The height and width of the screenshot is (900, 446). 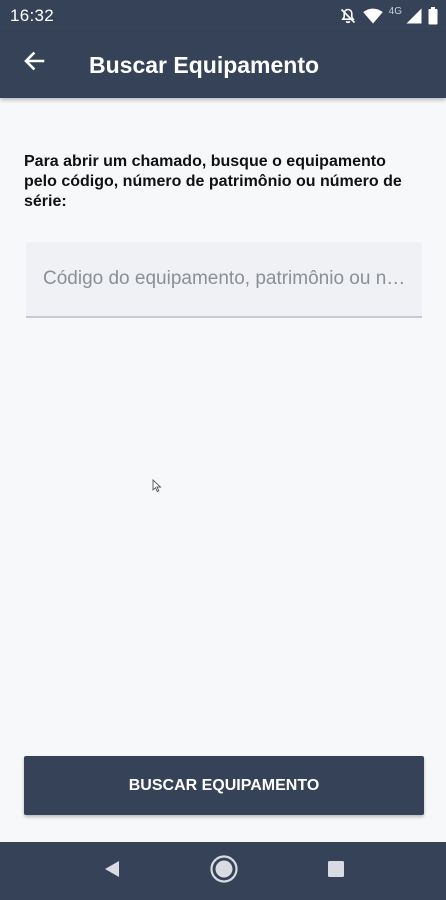 What do you see at coordinates (204, 65) in the screenshot?
I see `page-title: Buscar Equipamento` at bounding box center [204, 65].